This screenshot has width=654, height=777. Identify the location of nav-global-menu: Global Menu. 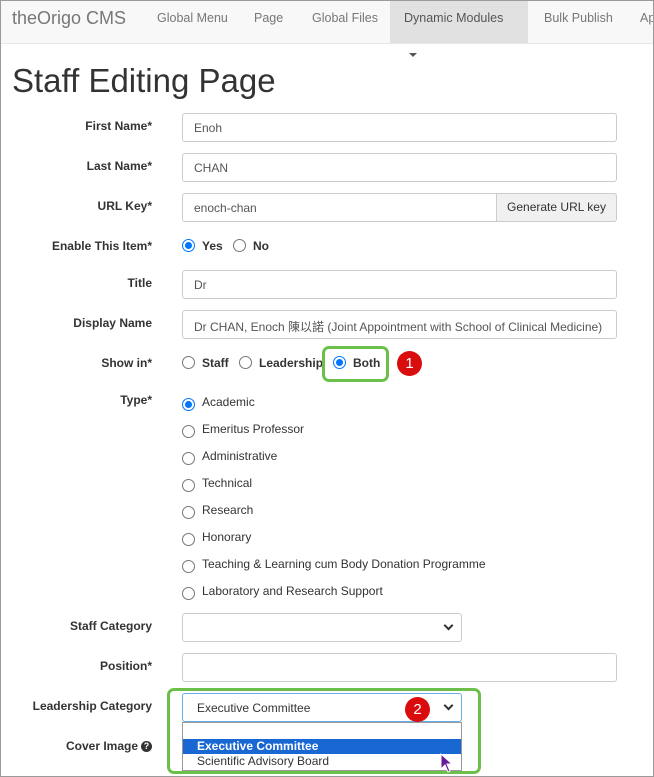
(192, 21).